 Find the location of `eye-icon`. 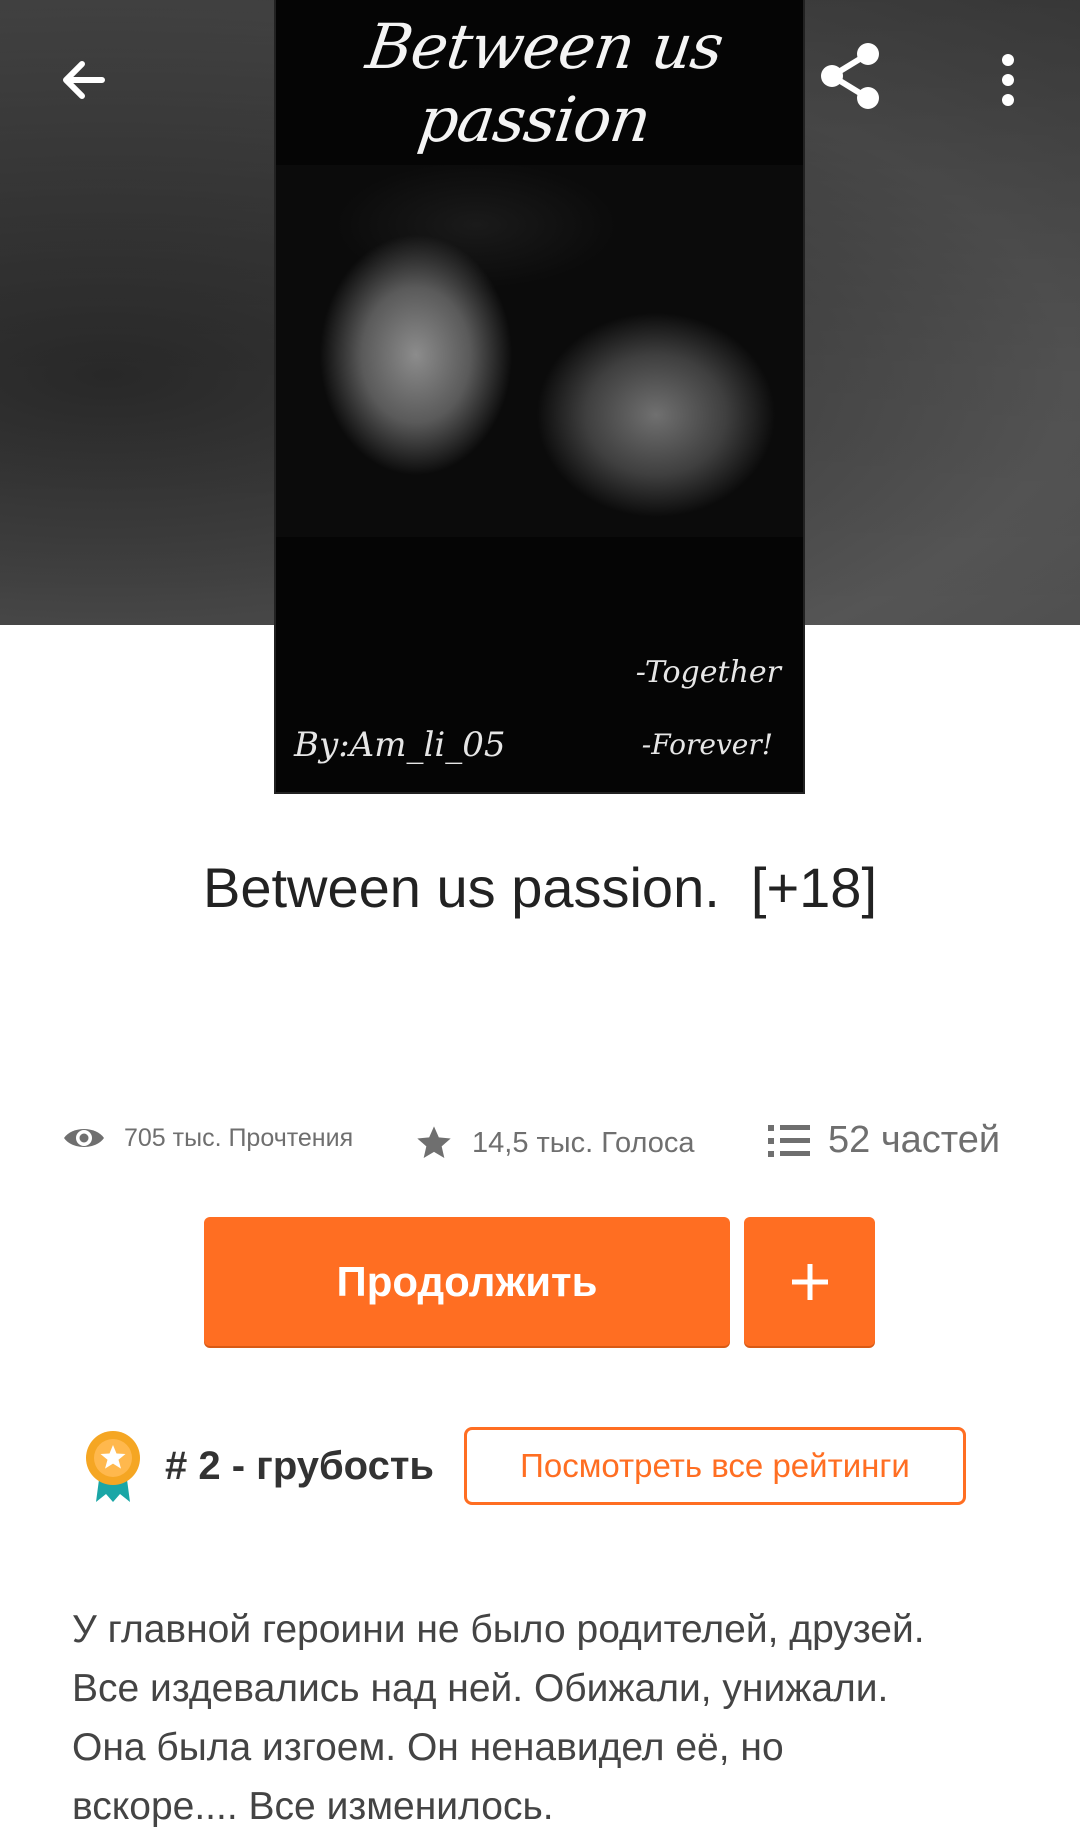

eye-icon is located at coordinates (84, 1138).